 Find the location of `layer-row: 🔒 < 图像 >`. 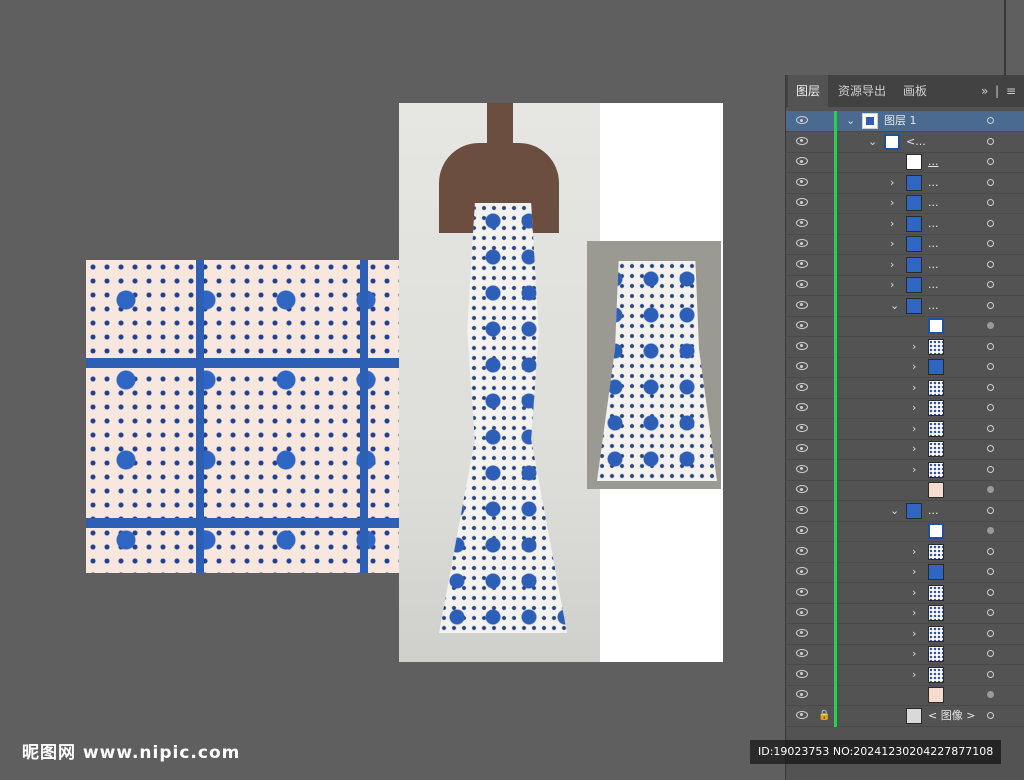

layer-row: 🔒 < 图像 > is located at coordinates (905, 716).